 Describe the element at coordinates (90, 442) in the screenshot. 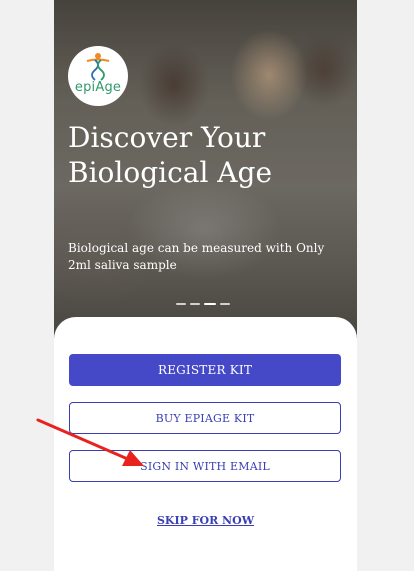

I see `red-arrow-icon` at that location.